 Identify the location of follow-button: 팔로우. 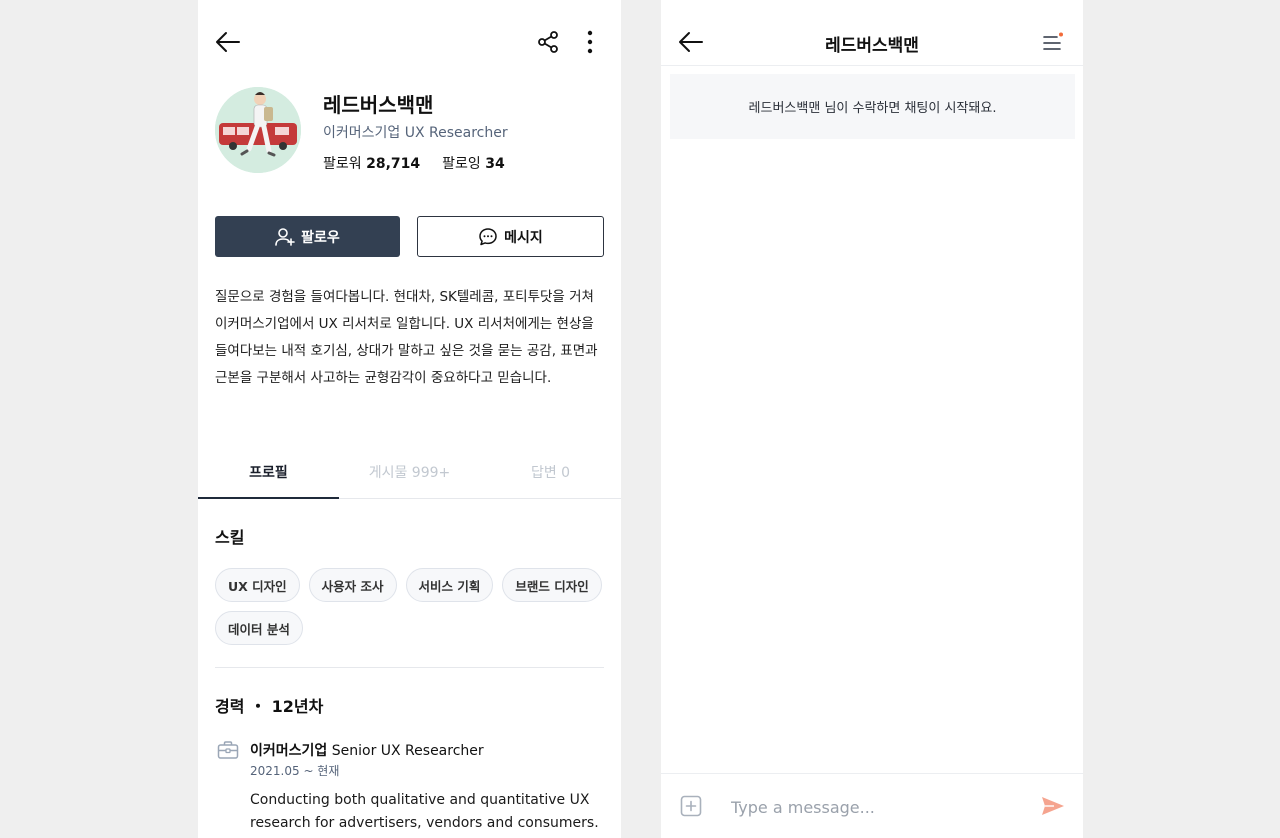
(307, 236).